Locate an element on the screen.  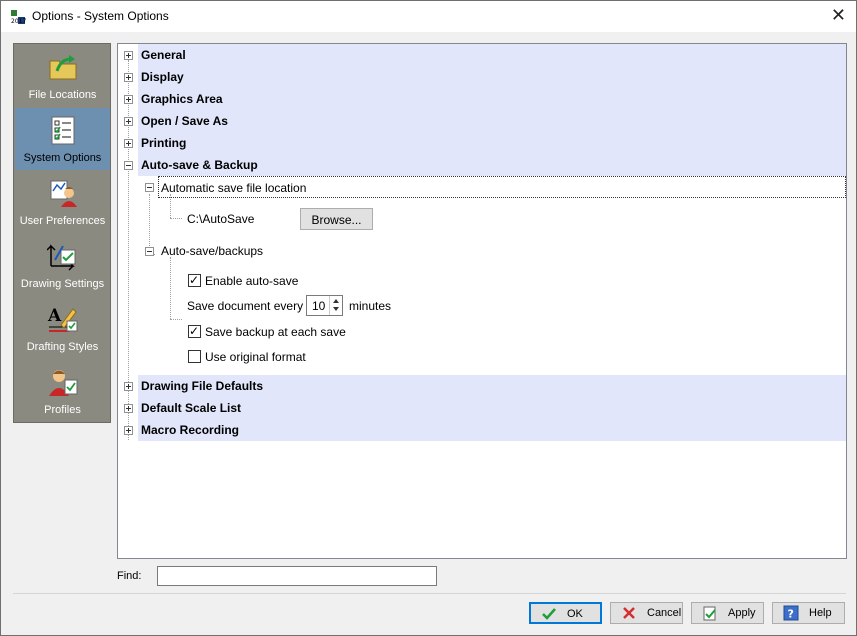
find-label: Find: is located at coordinates (129, 576).